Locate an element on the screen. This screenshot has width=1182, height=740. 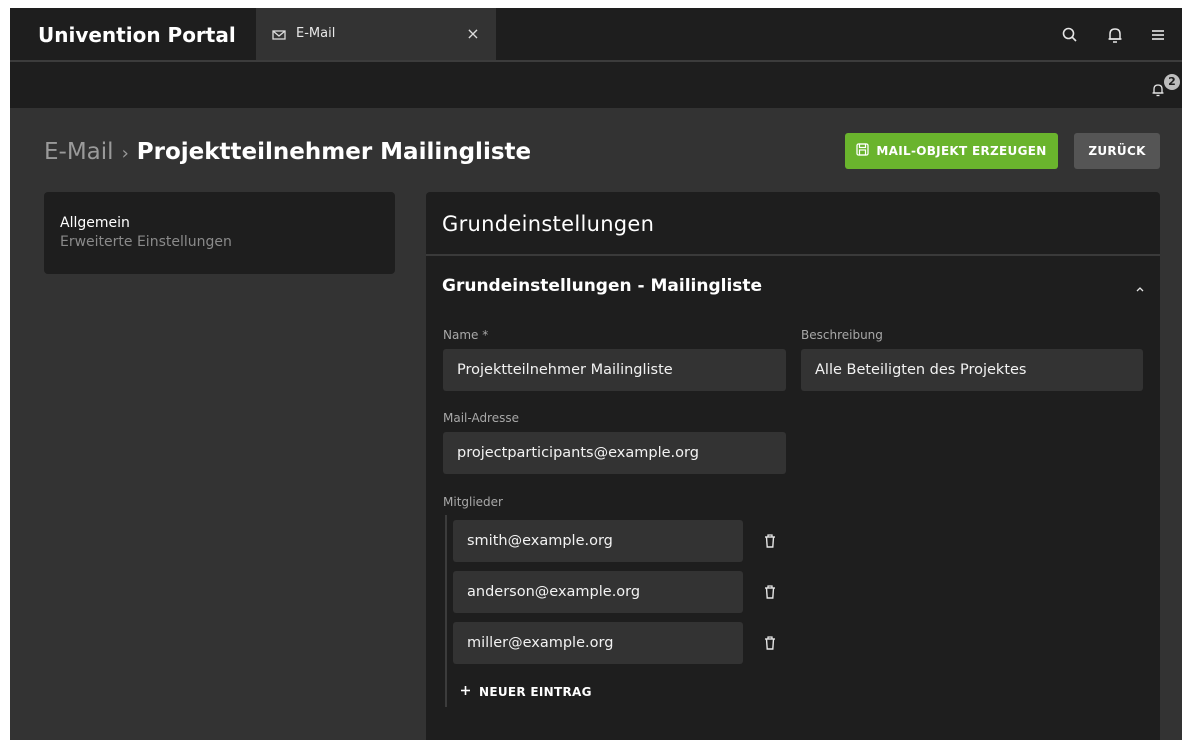
save-icon is located at coordinates (863, 151).